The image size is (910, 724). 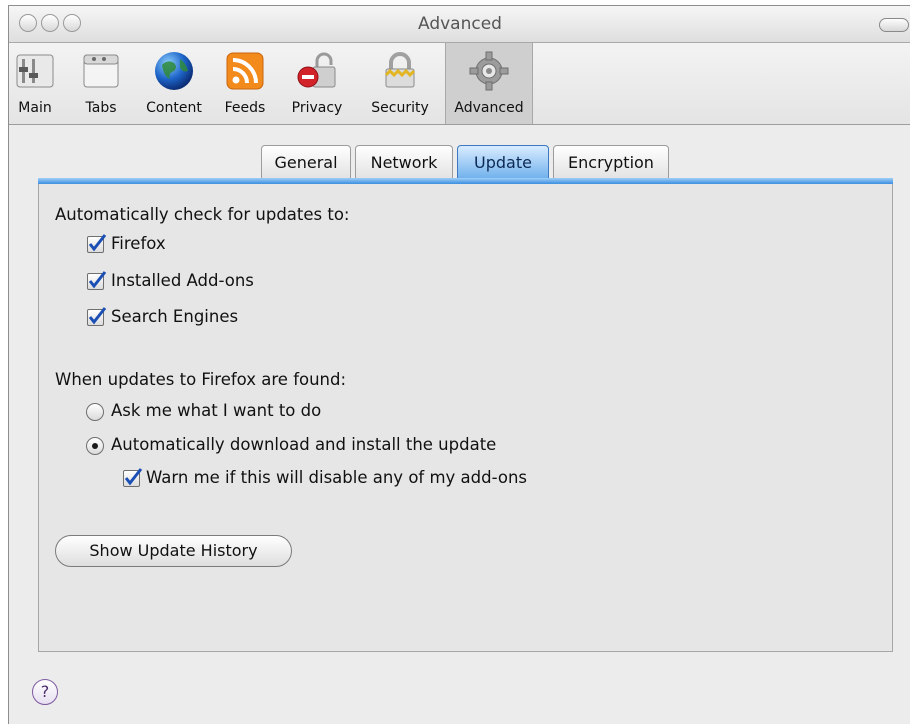 What do you see at coordinates (95, 446) in the screenshot?
I see `auto-install-radio` at bounding box center [95, 446].